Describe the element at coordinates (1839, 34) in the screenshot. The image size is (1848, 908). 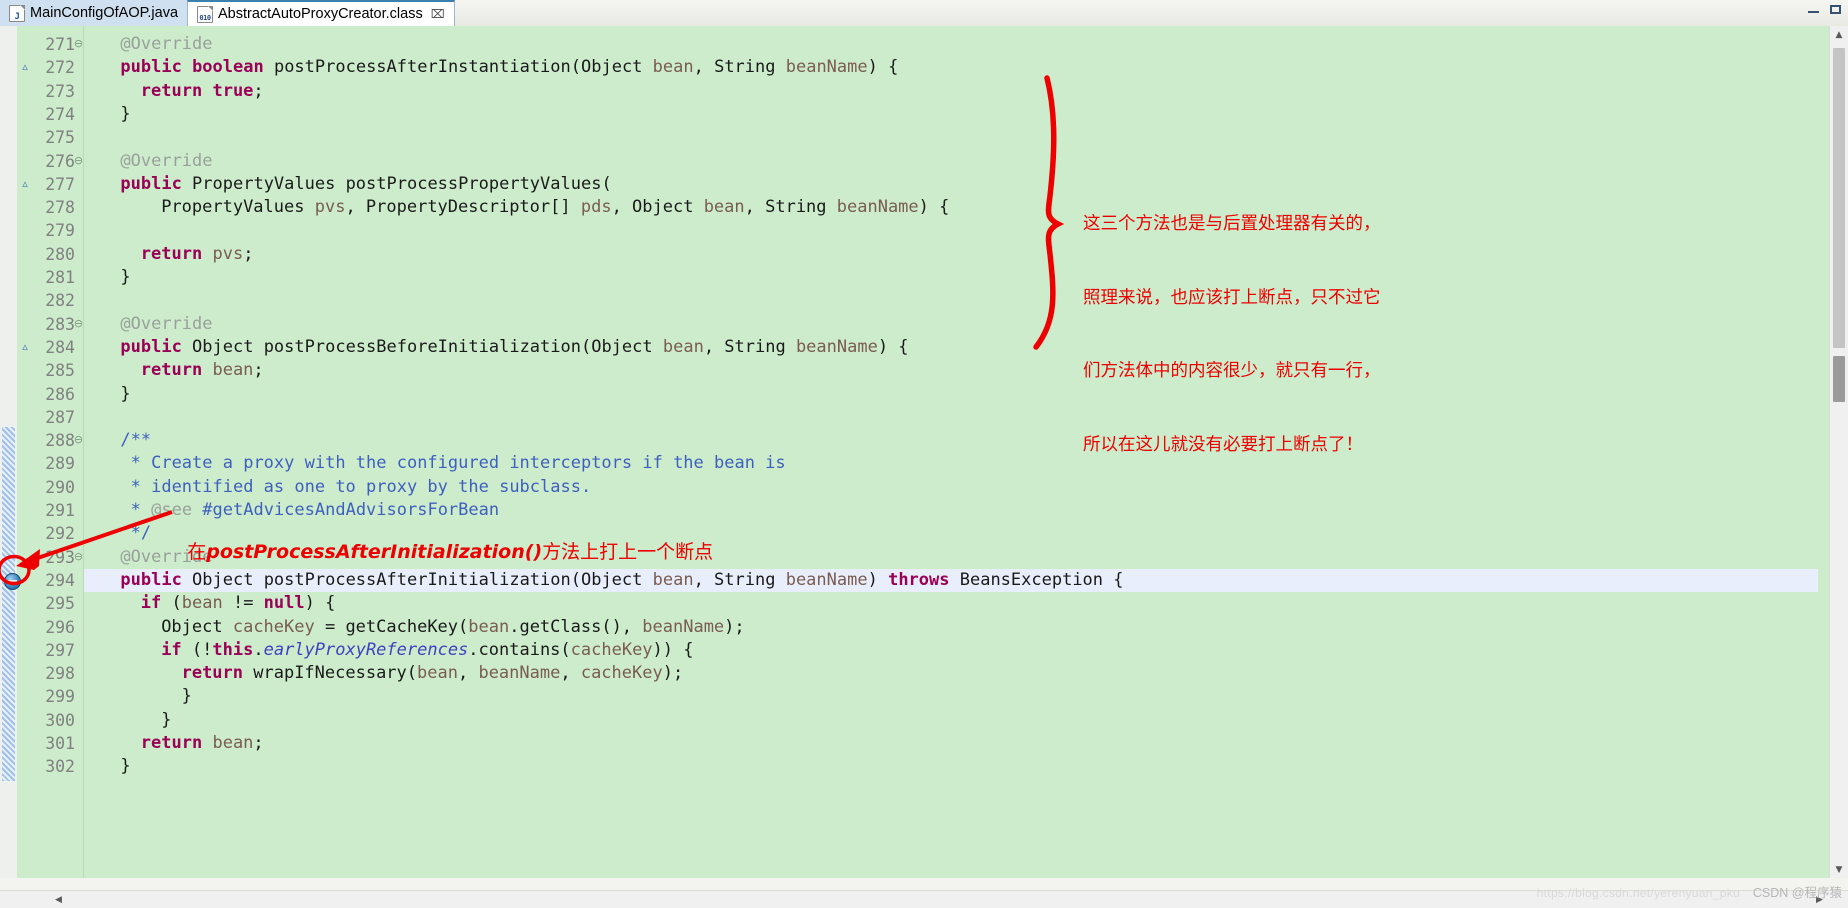
I see `scroll-up-icon: ▲` at that location.